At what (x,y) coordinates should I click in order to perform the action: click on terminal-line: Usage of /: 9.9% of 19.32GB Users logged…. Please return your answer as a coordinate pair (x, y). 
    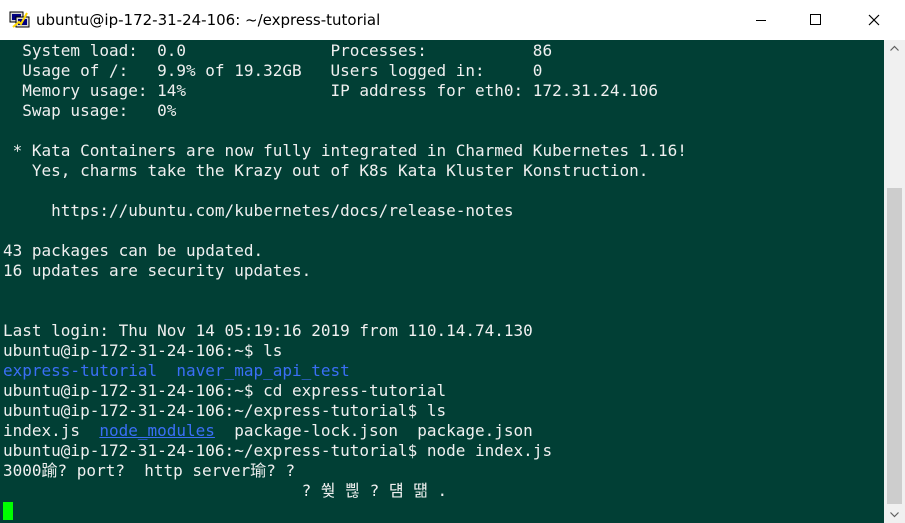
    Looking at the image, I should click on (345, 71).